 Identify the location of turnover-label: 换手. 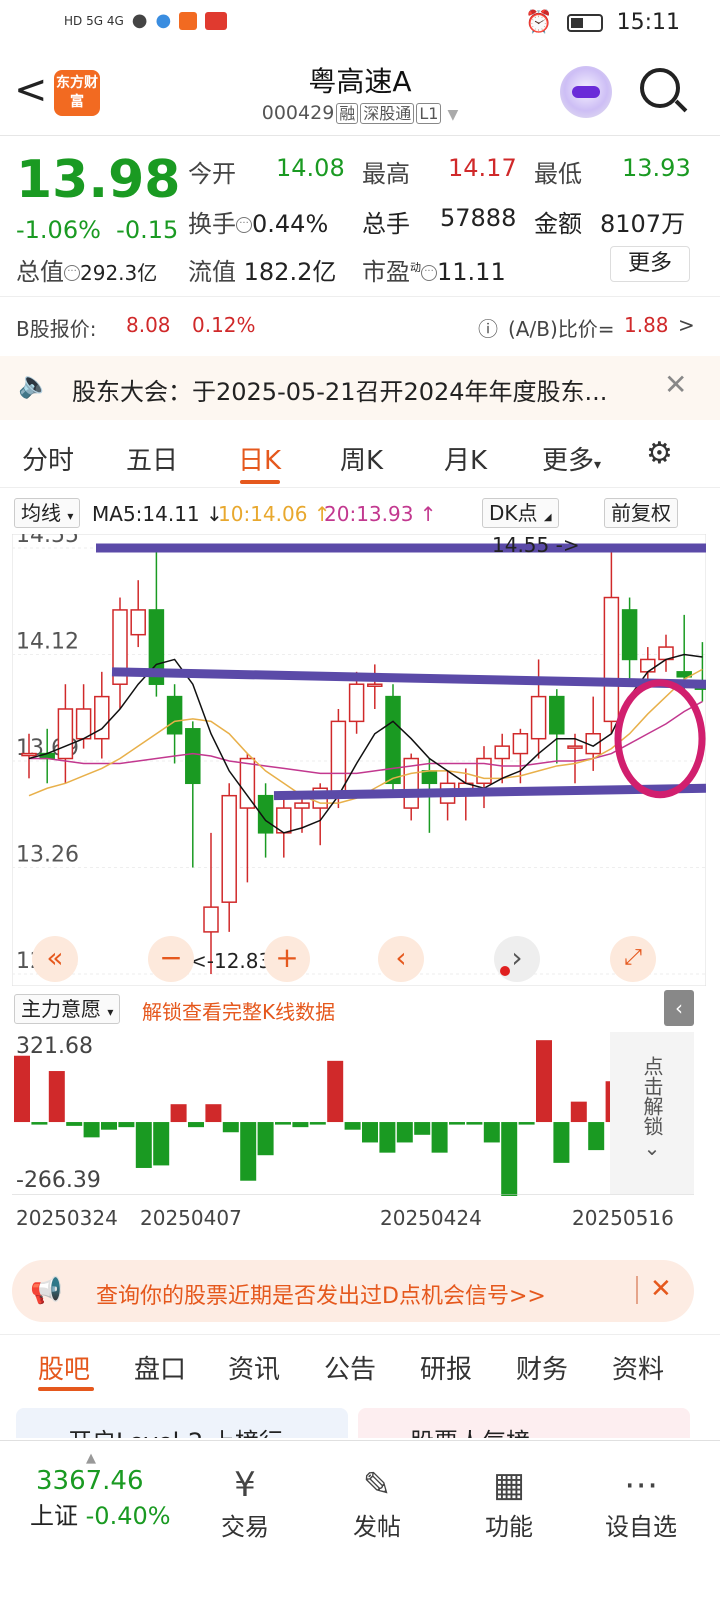
(212, 224).